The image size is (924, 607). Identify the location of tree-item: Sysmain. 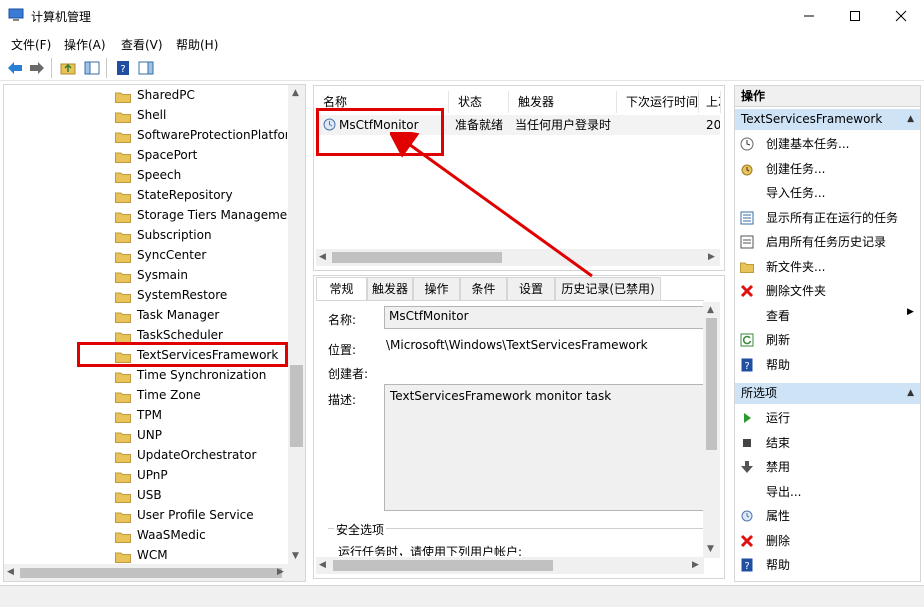
(201, 275).